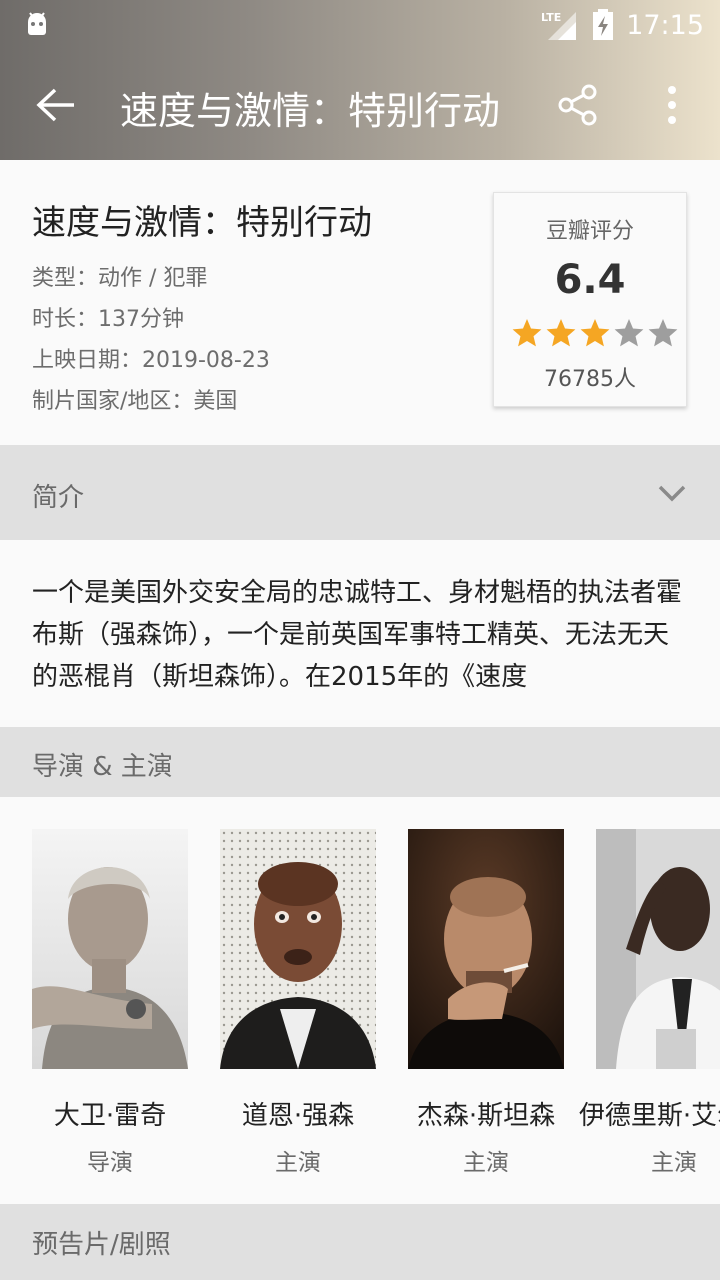 Image resolution: width=720 pixels, height=1280 pixels. Describe the element at coordinates (360, 25) in the screenshot. I see `status-bar: LTE 17:15` at that location.